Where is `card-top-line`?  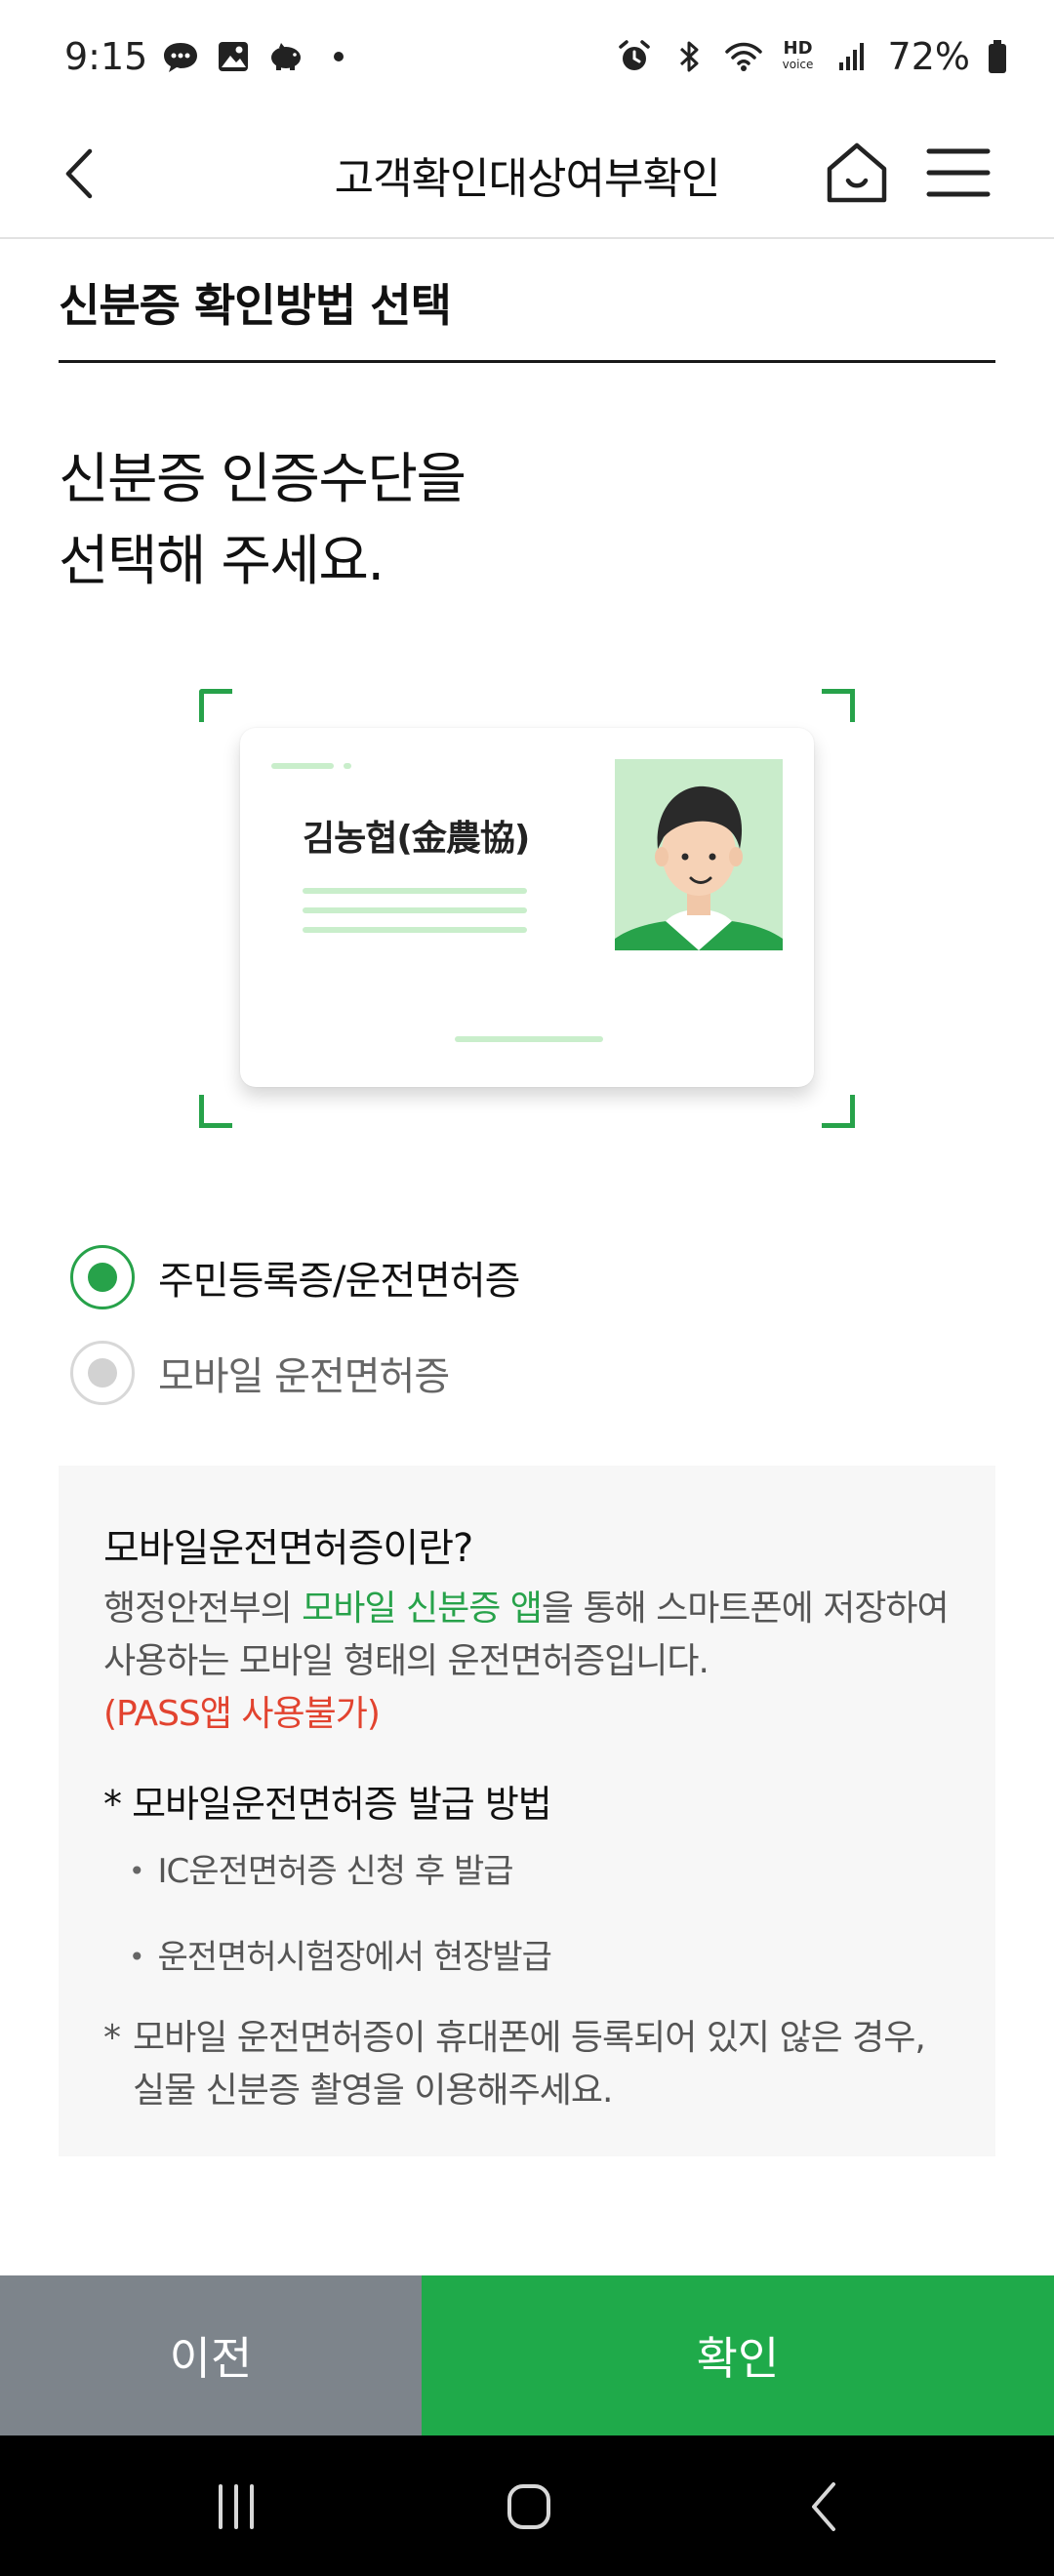
card-top-line is located at coordinates (302, 766).